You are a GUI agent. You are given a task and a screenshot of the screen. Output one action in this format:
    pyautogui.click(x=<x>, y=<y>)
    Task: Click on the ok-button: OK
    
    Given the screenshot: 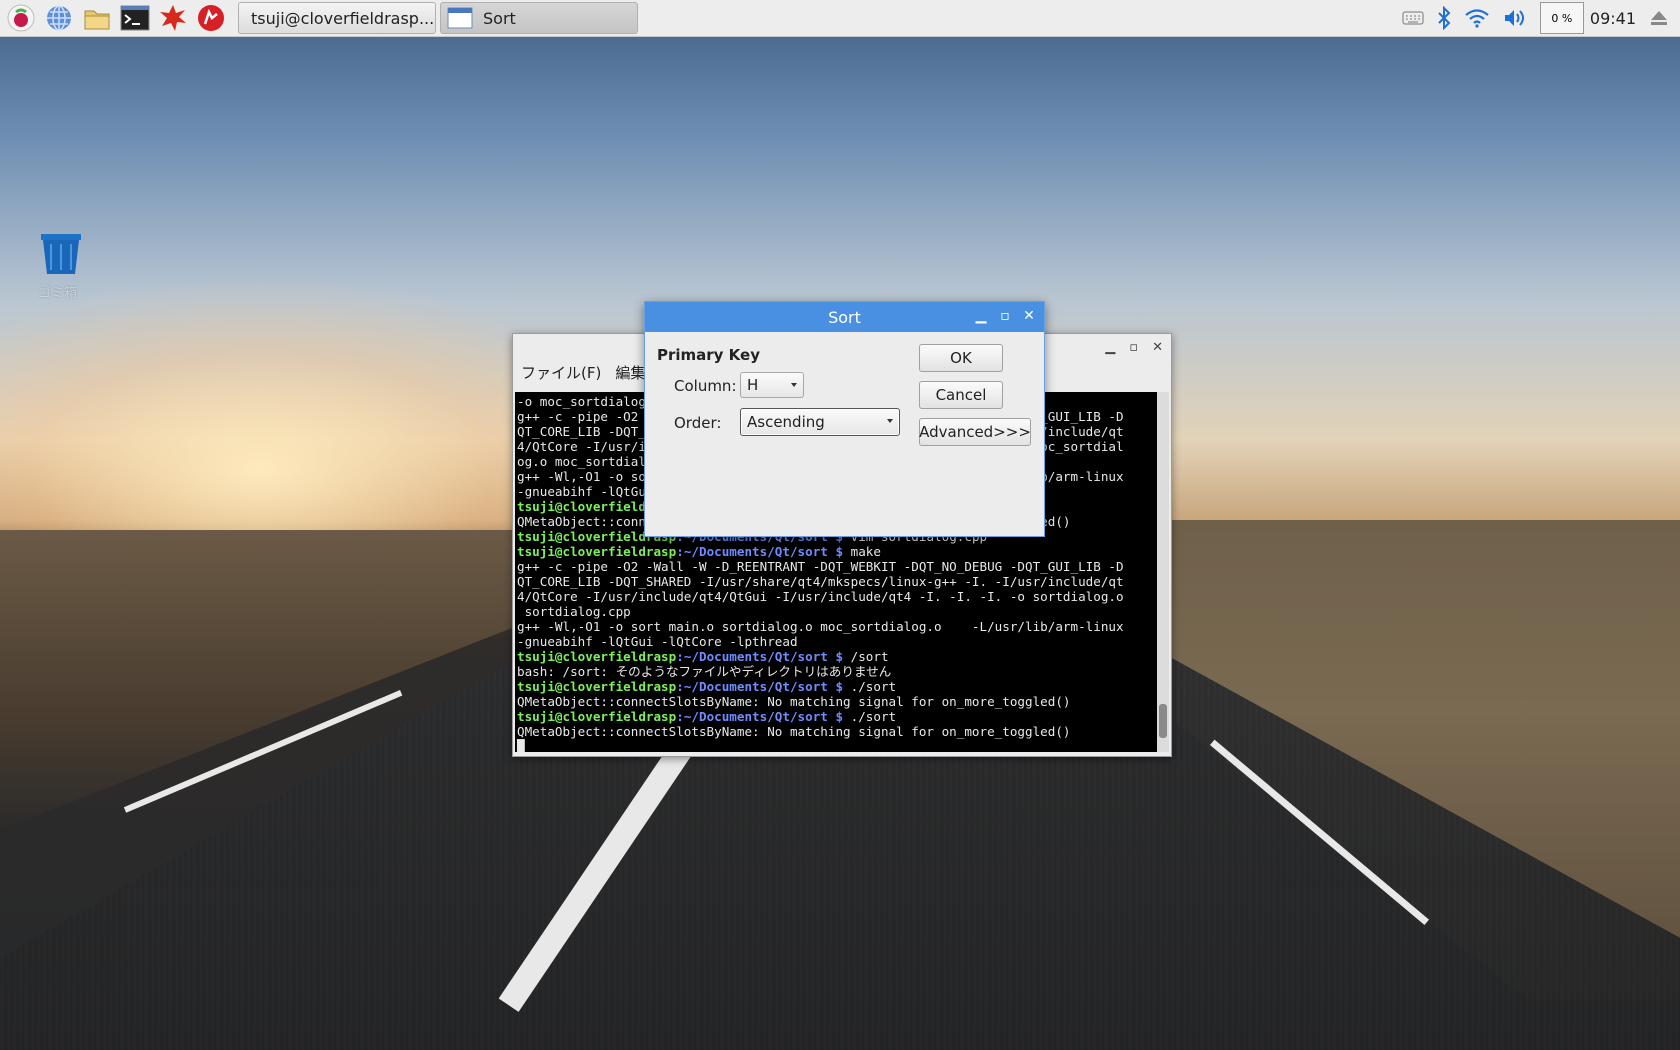 What is the action you would take?
    pyautogui.click(x=961, y=358)
    